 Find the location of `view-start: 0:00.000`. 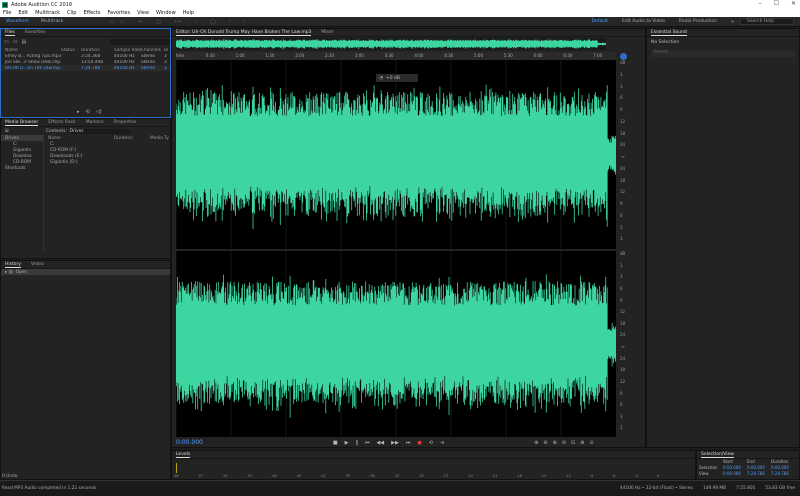

view-start: 0:00.000 is located at coordinates (735, 473).